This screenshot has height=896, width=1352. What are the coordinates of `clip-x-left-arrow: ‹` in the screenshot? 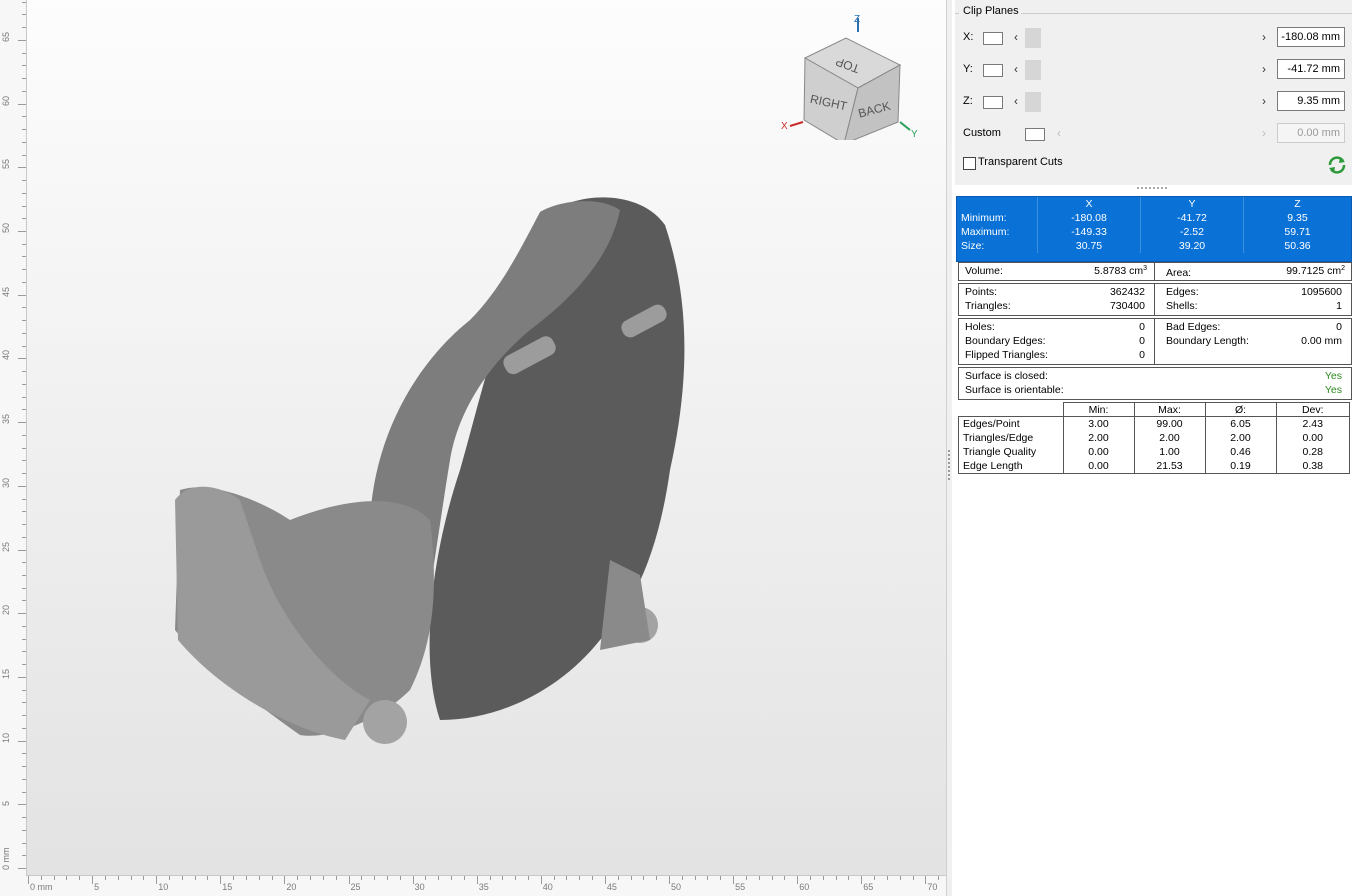 It's located at (1016, 37).